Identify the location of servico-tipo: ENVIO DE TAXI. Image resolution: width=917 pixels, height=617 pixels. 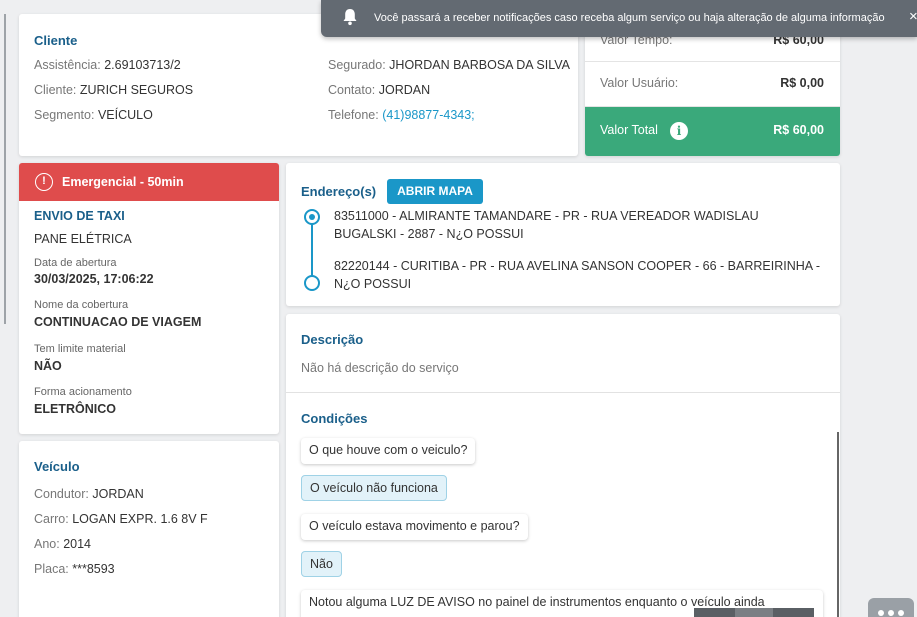
(79, 216).